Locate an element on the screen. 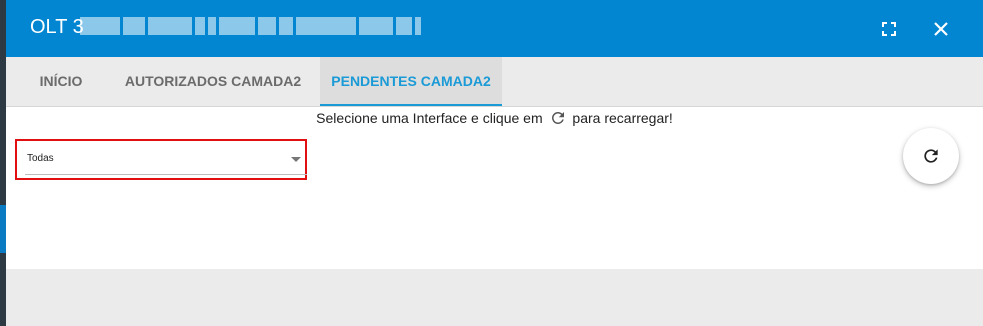 The height and width of the screenshot is (326, 983). interface-select: Todas is located at coordinates (166, 161).